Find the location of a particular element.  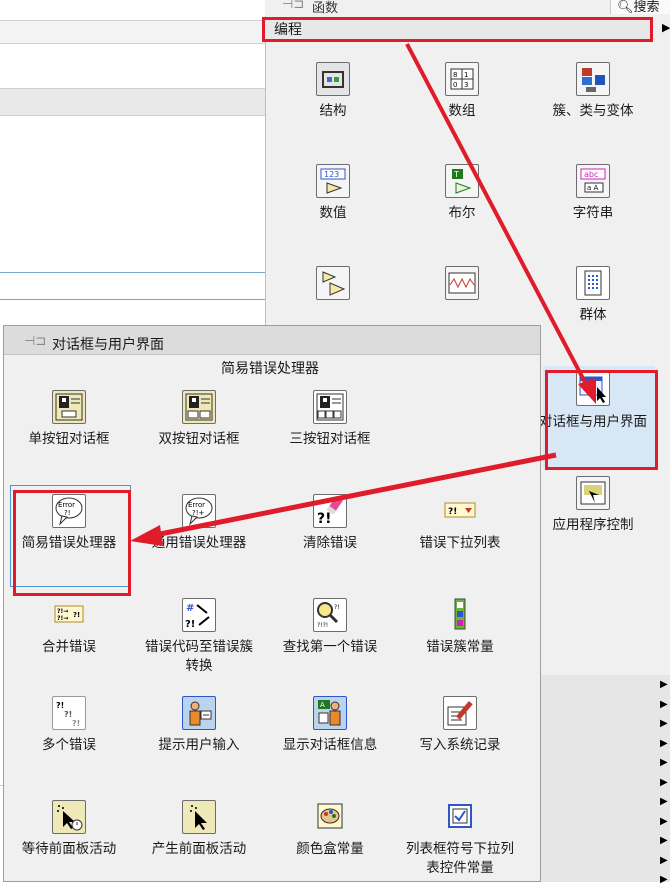

arrow-to-simple-error-handler is located at coordinates (353, 495).